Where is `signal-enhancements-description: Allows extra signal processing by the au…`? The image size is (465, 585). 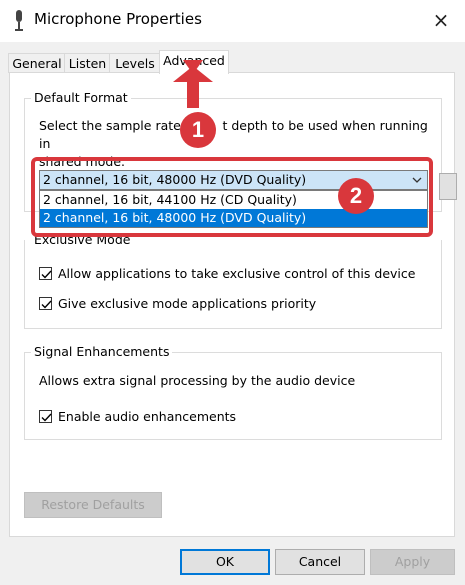
signal-enhancements-description: Allows extra signal processing by the au… is located at coordinates (197, 380).